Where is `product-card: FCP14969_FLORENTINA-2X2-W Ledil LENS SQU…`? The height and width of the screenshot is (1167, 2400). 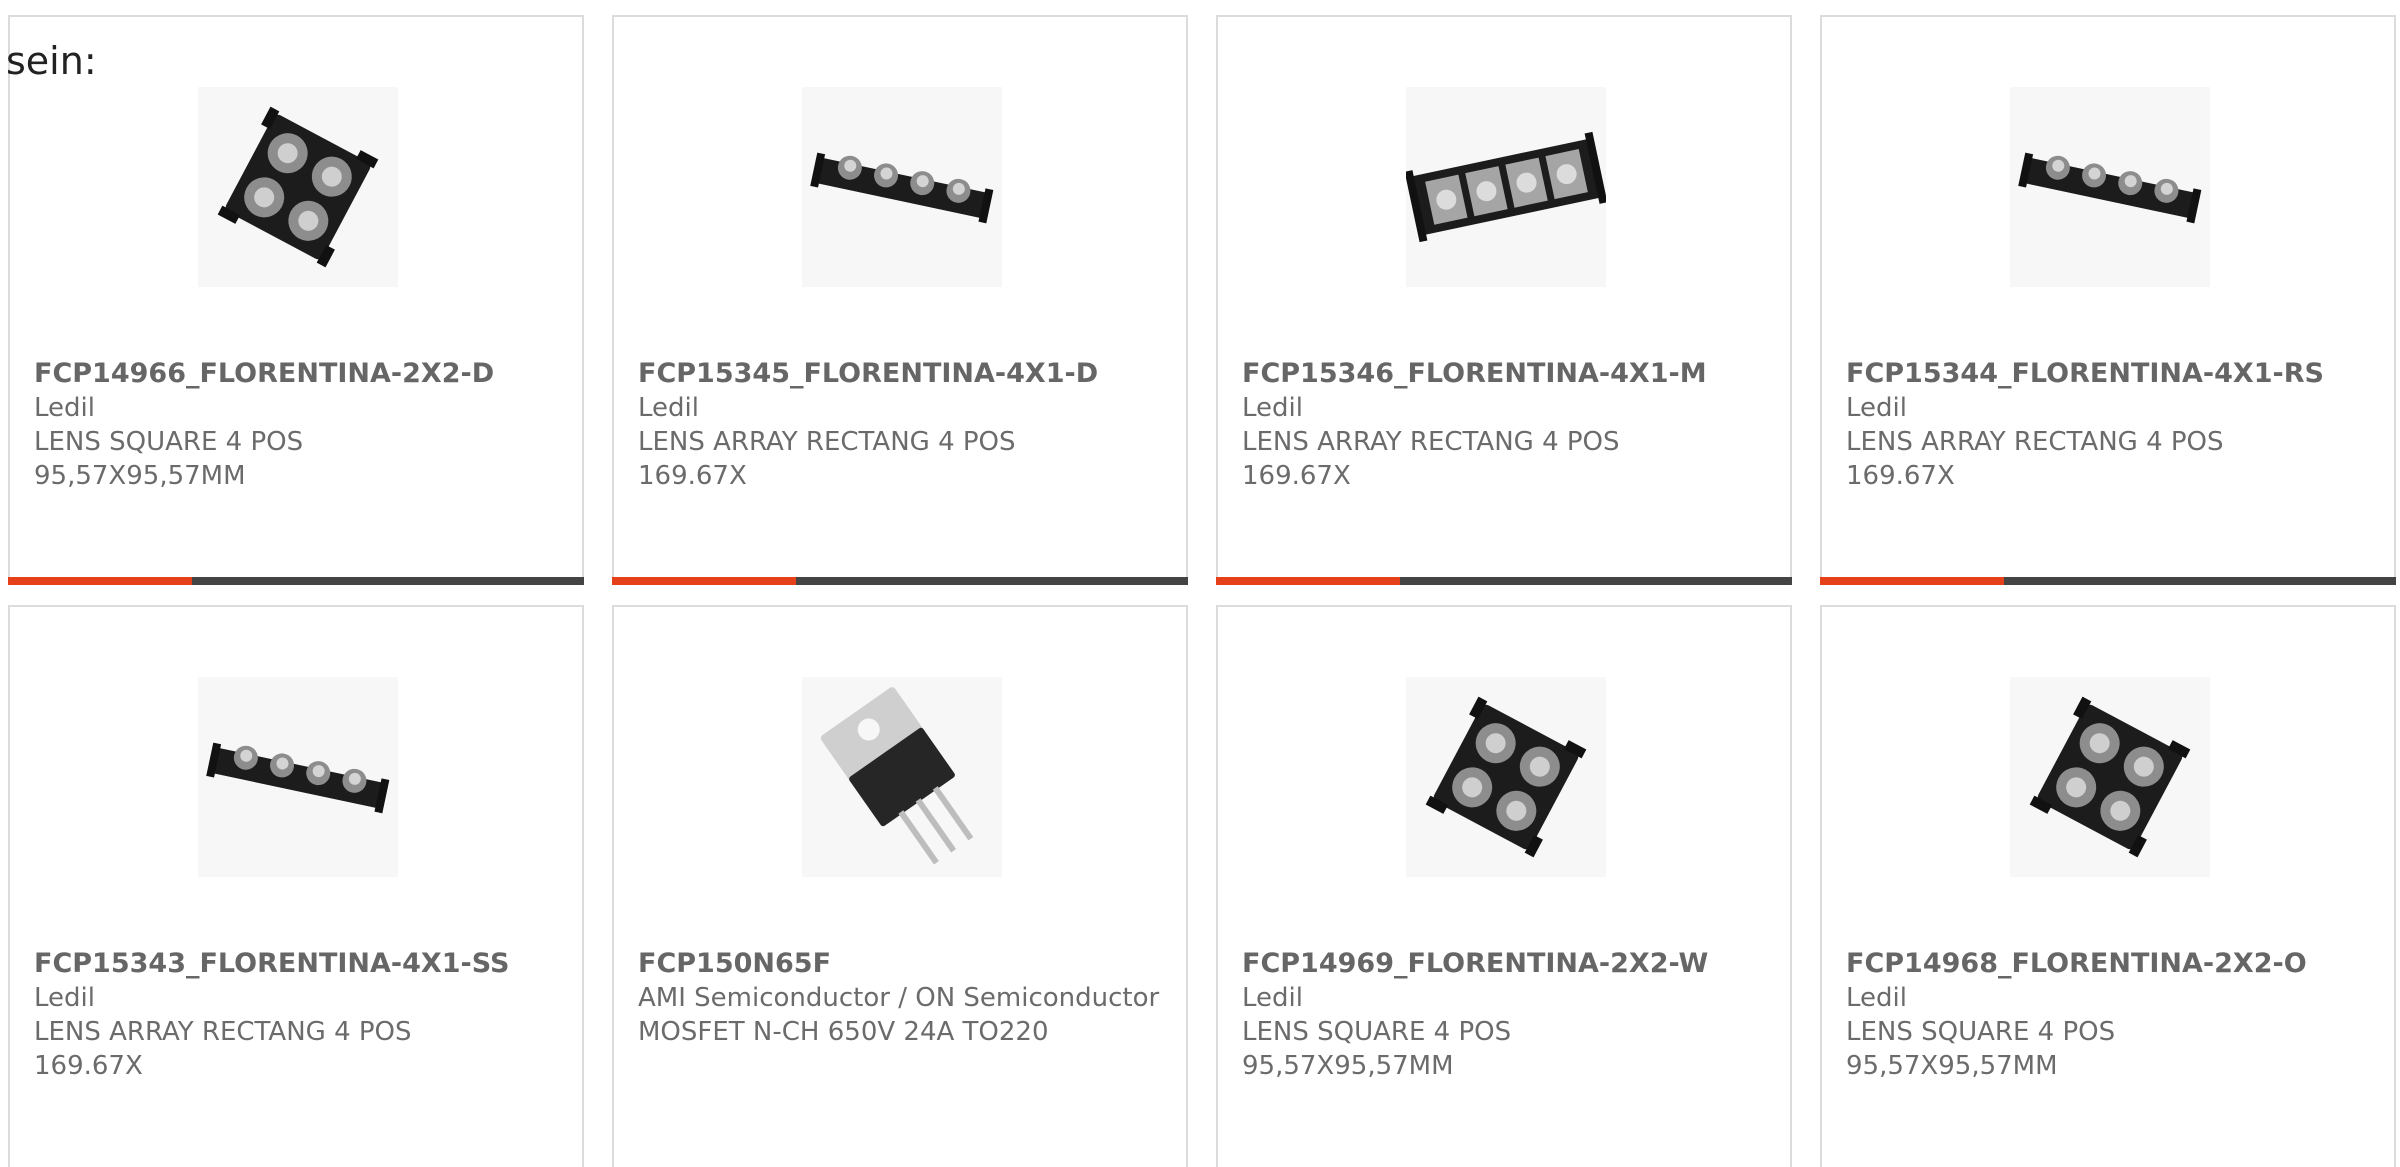 product-card: FCP14969_FLORENTINA-2X2-W Ledil LENS SQU… is located at coordinates (1504, 886).